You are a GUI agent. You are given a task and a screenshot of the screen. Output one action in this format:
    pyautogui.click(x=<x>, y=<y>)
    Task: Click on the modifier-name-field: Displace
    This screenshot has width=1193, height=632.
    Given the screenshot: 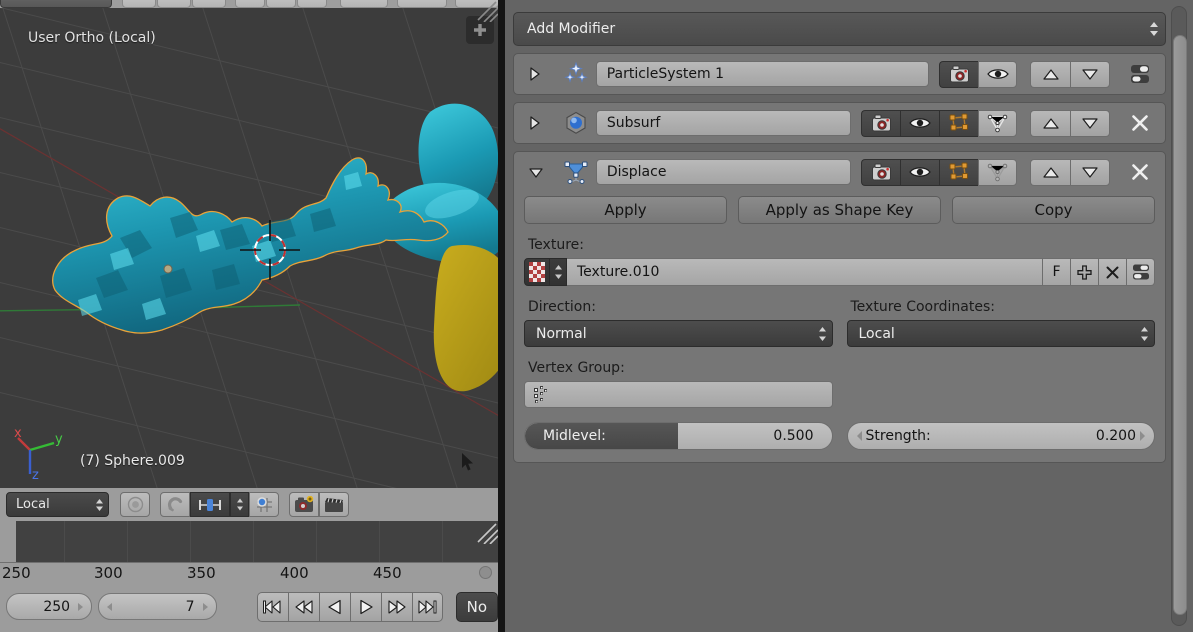 What is the action you would take?
    pyautogui.click(x=723, y=172)
    